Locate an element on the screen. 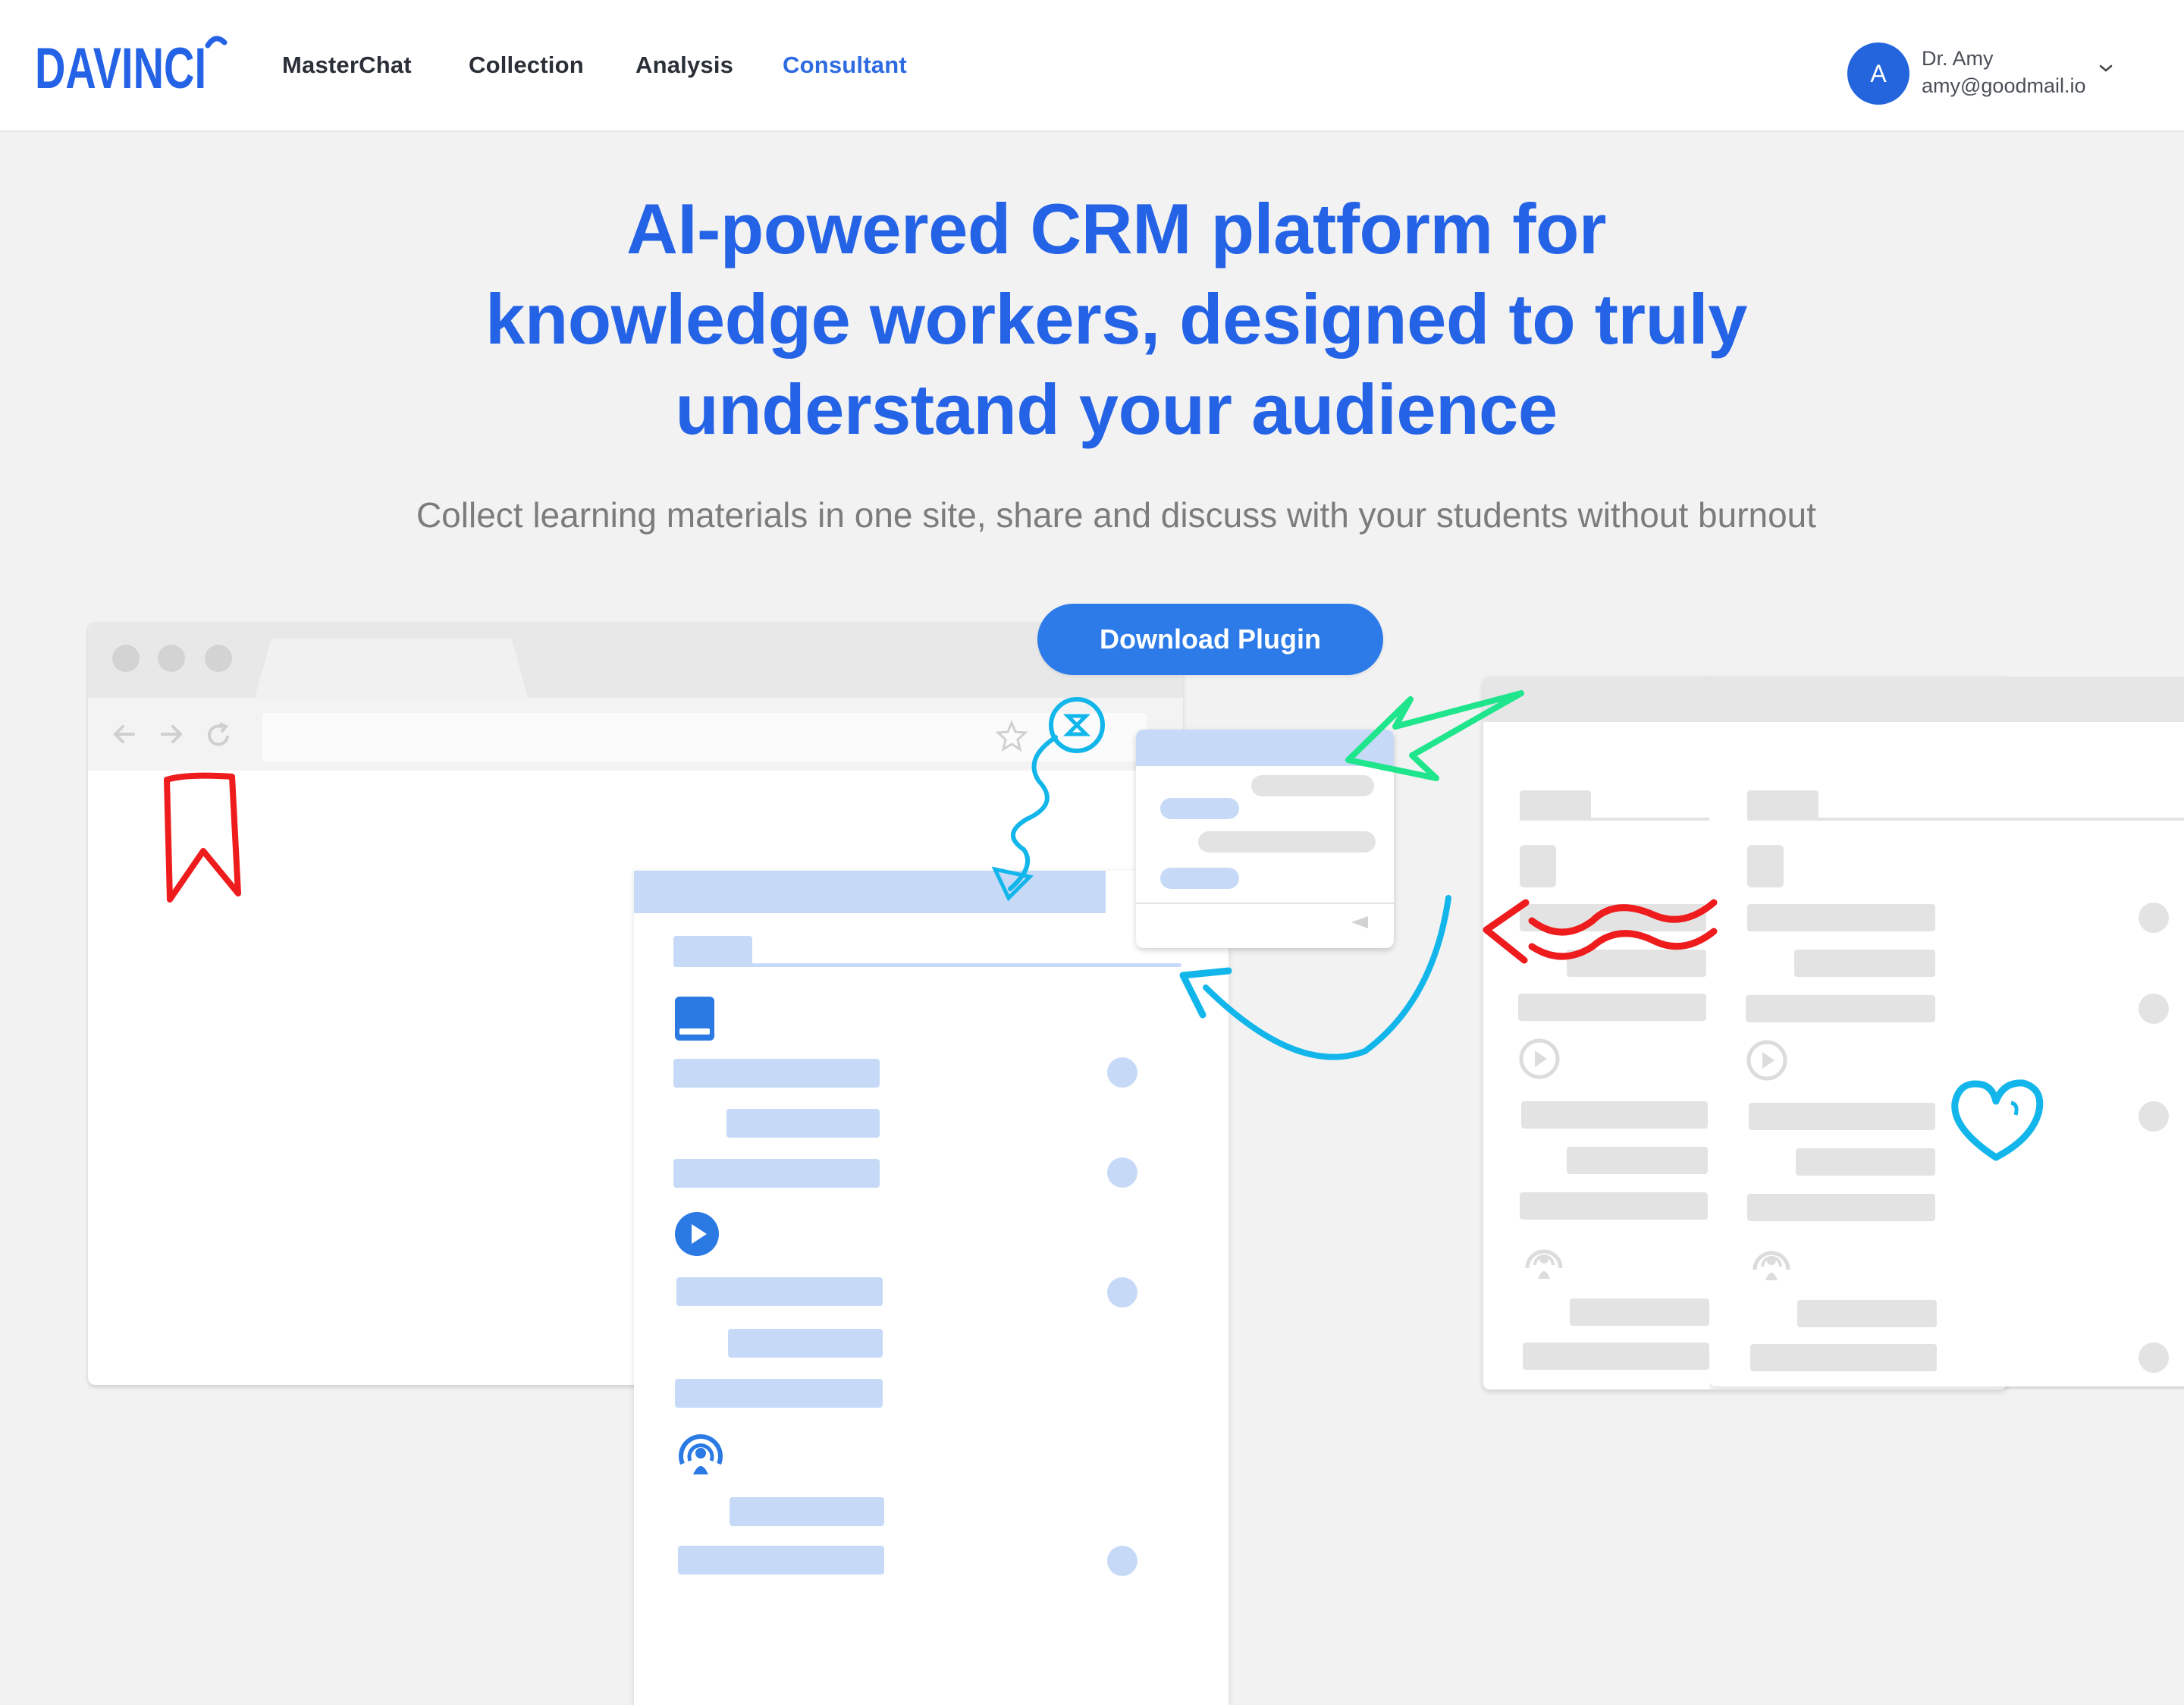  davinci-logo: DAVINCI is located at coordinates (133, 65).